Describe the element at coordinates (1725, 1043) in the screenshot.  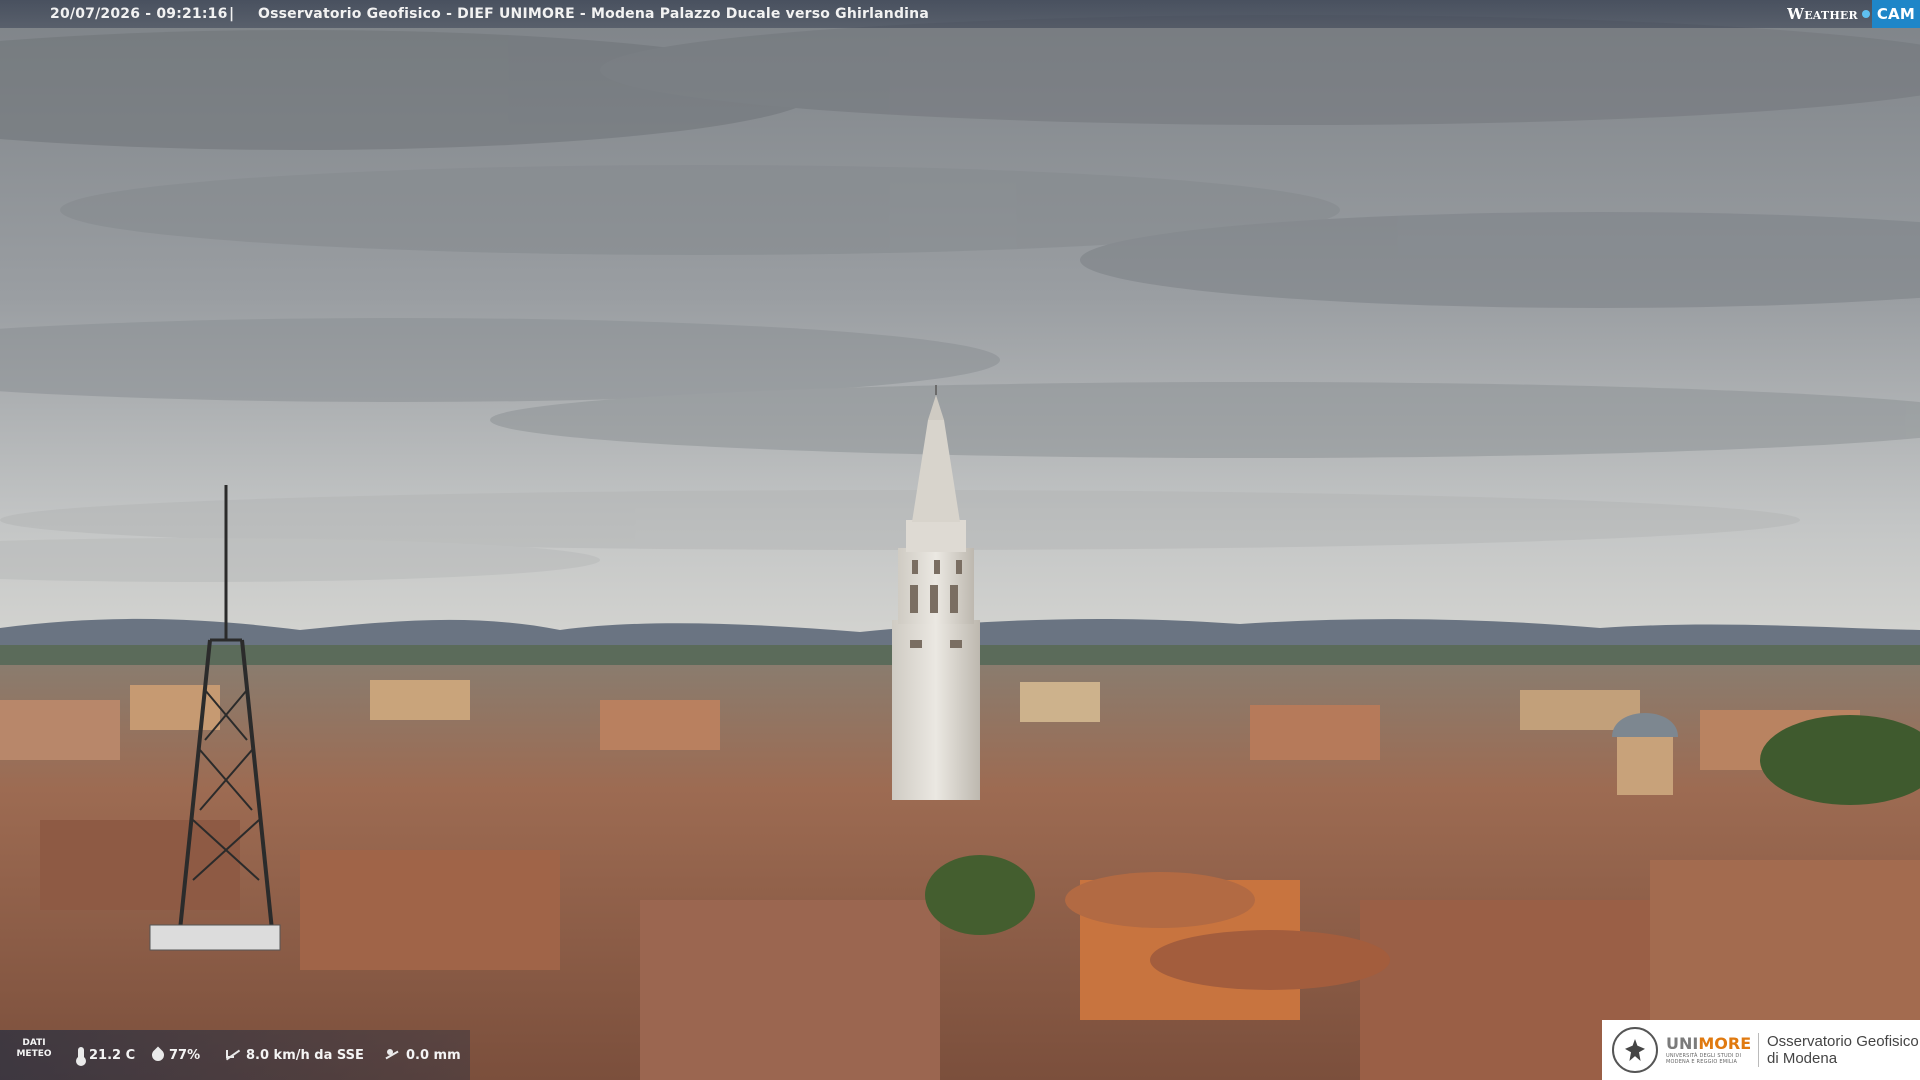
I see `unimore-name-more: MORE` at that location.